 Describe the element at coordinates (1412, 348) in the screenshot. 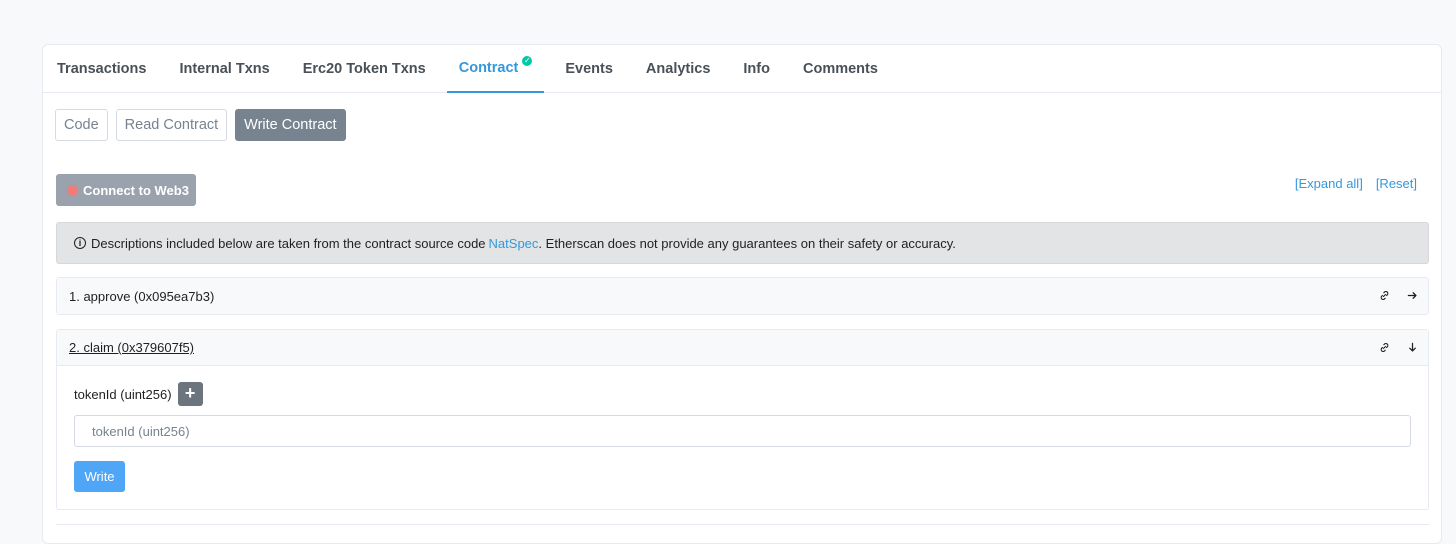

I see `arrow-down-icon` at that location.